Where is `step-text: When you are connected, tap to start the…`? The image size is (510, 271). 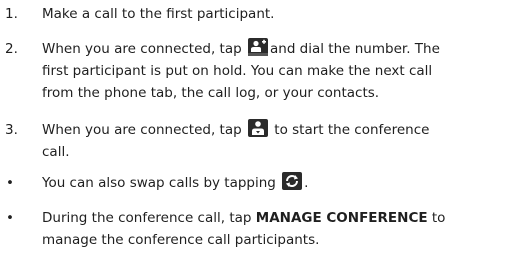
step-text: When you are connected, tap to start the… is located at coordinates (274, 141).